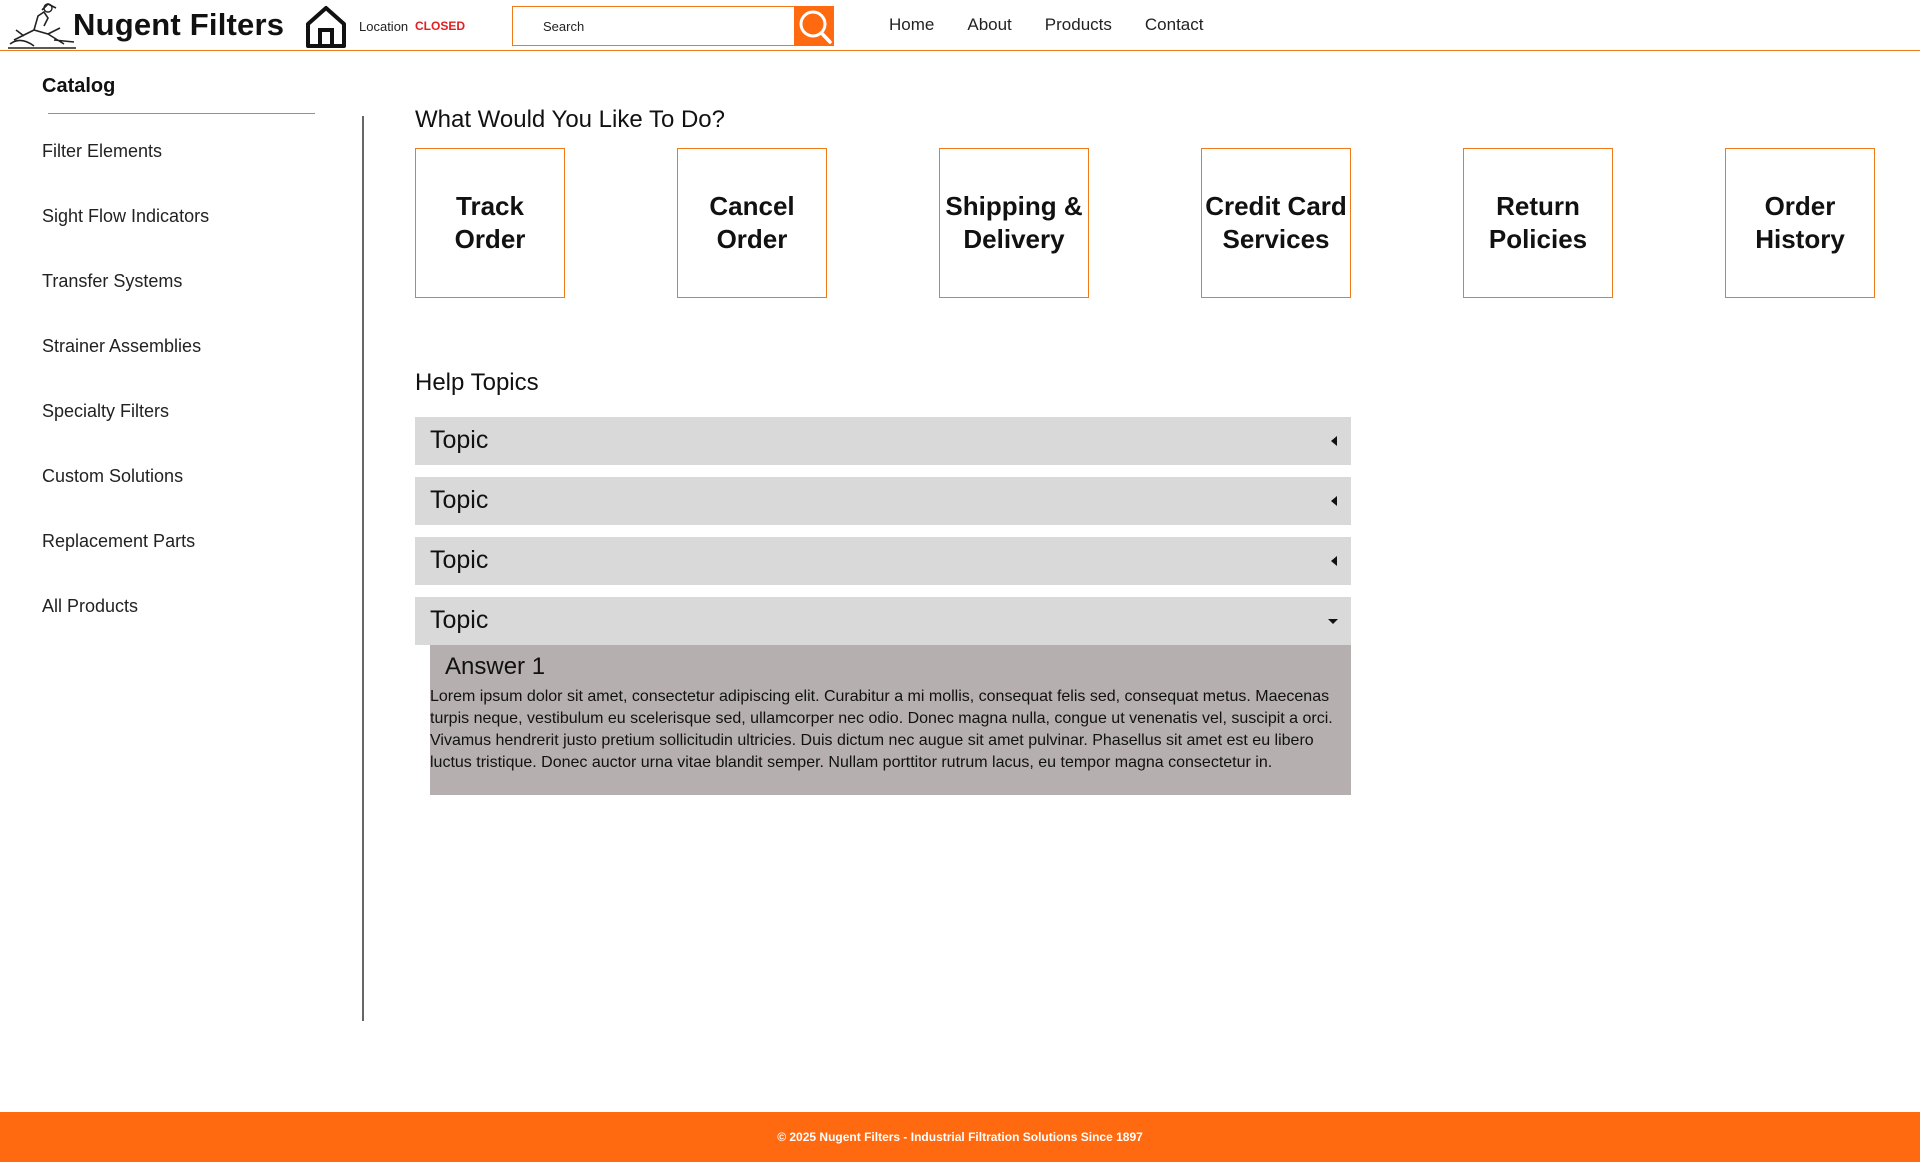 This screenshot has height=1162, width=1920. What do you see at coordinates (181, 113) in the screenshot?
I see `catalog-divider` at bounding box center [181, 113].